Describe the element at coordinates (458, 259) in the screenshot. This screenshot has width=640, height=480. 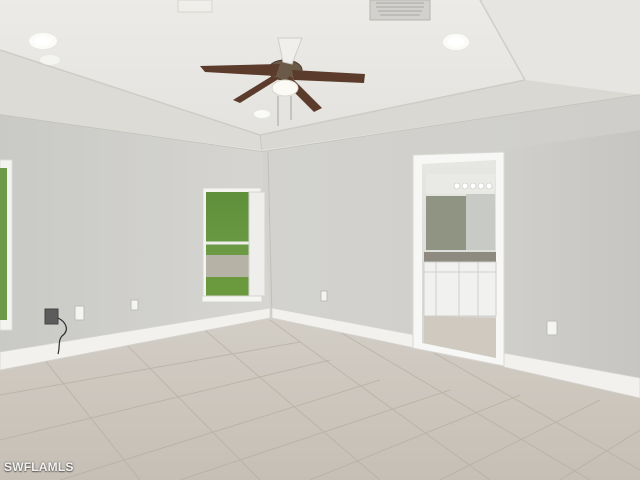
I see `bathroom-doorway` at that location.